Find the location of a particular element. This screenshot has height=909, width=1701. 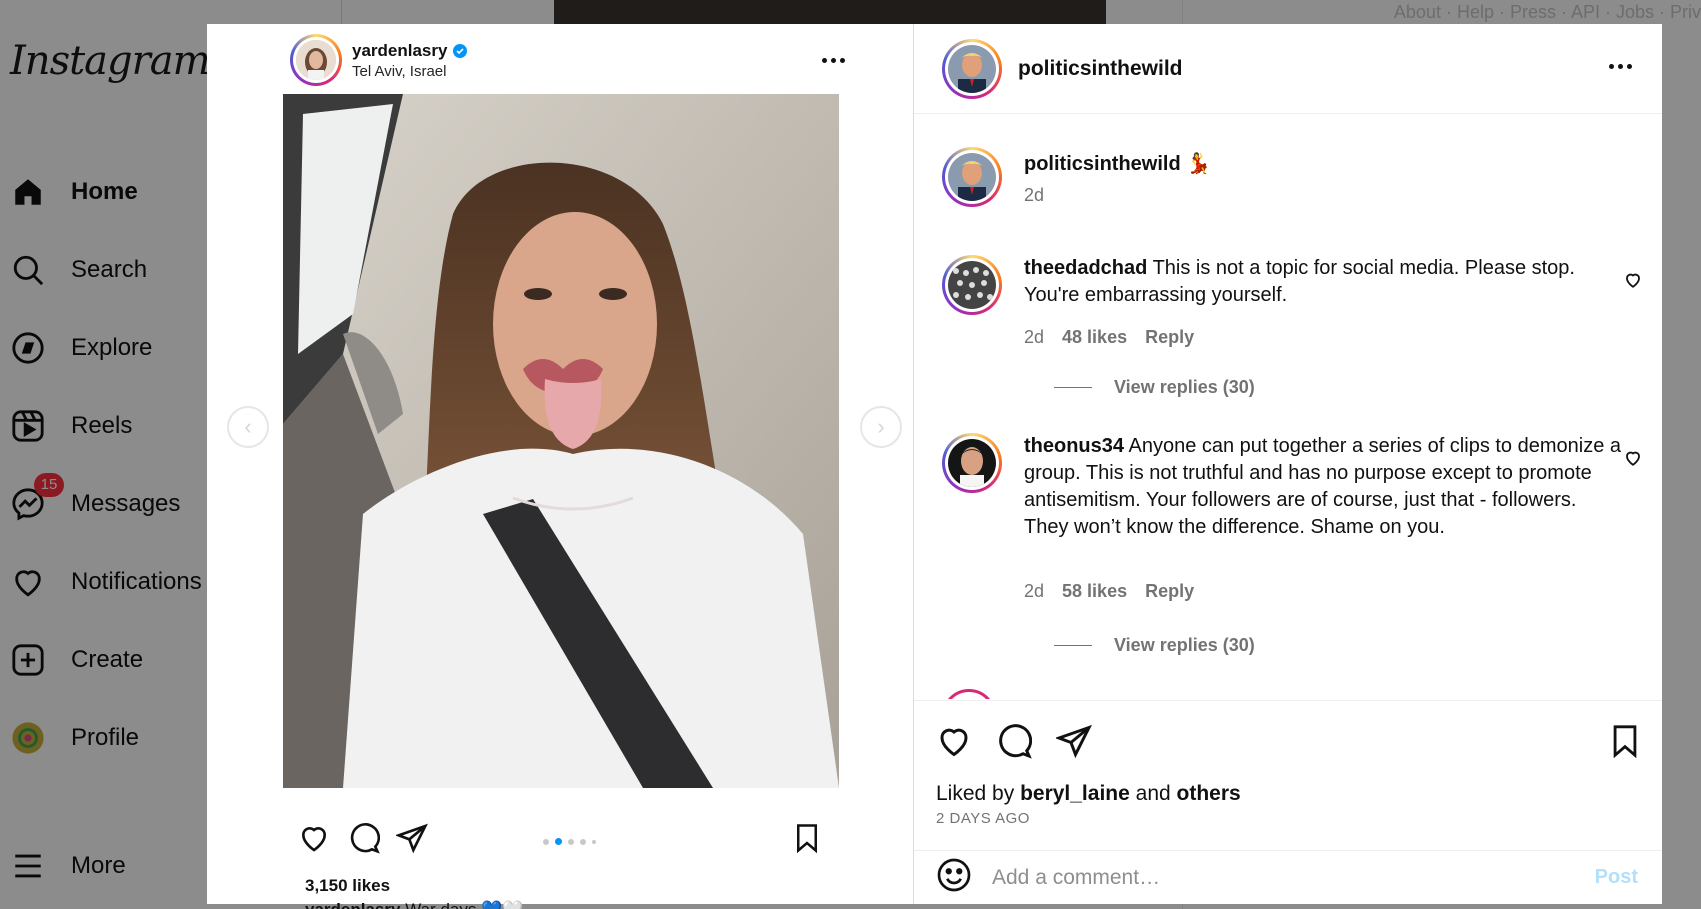

comment-username: theonus34 is located at coordinates (1074, 446).